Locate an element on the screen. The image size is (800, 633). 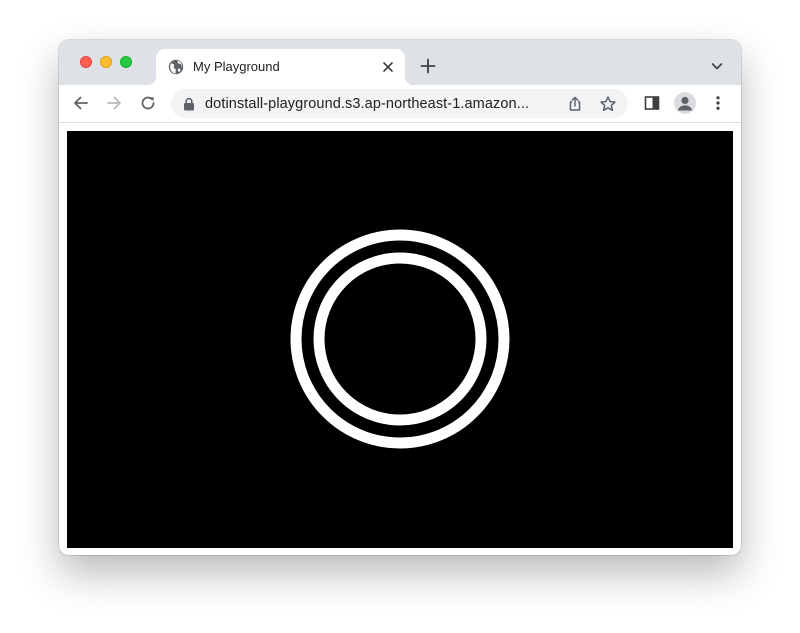
canvas-drawing is located at coordinates (400, 339).